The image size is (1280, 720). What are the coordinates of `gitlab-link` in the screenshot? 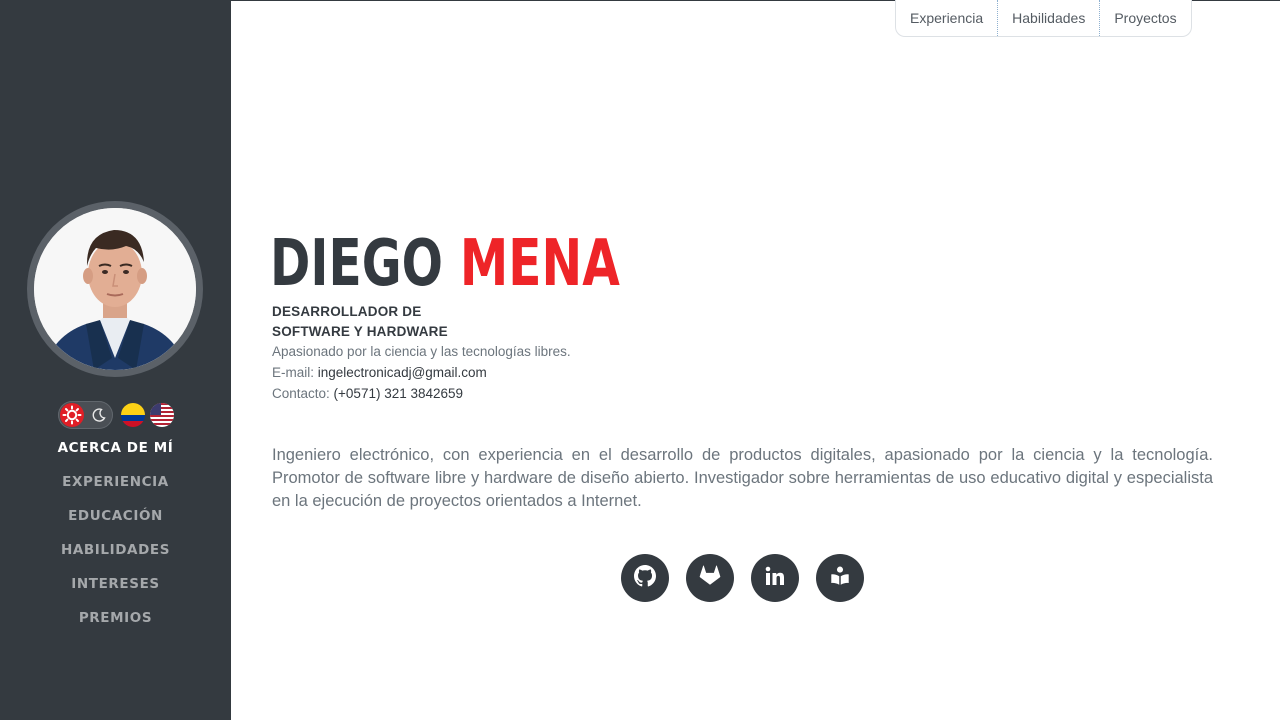 It's located at (710, 578).